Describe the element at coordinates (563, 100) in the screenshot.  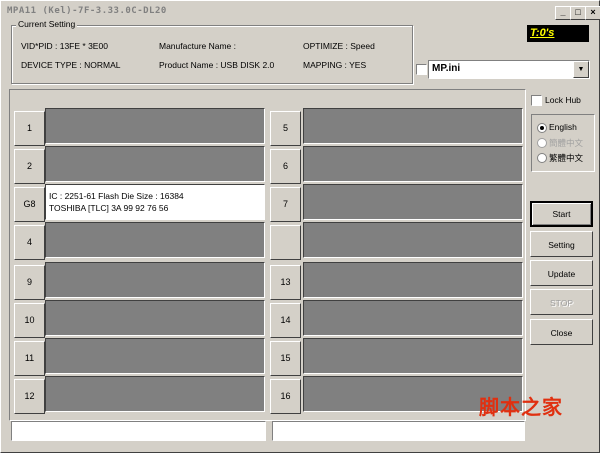
I see `lock-hub-label: Lock Hub` at that location.